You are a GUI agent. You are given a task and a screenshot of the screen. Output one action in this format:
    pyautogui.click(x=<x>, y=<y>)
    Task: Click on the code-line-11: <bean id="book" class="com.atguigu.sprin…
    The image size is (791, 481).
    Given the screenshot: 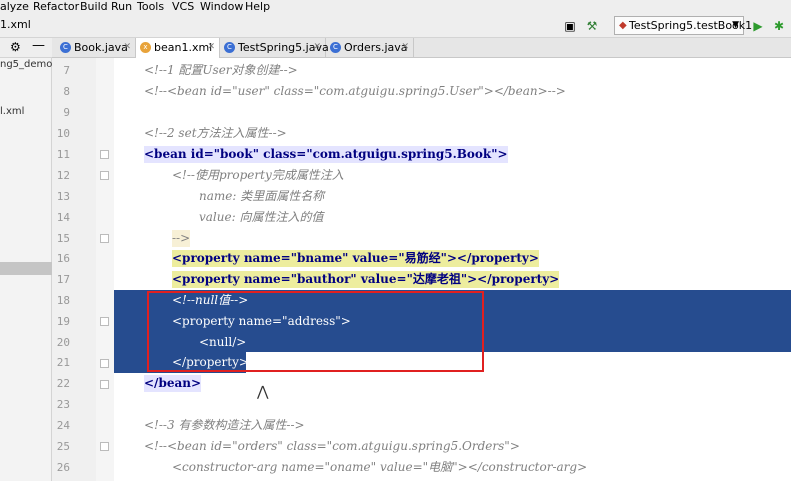 What is the action you would take?
    pyautogui.click(x=326, y=154)
    